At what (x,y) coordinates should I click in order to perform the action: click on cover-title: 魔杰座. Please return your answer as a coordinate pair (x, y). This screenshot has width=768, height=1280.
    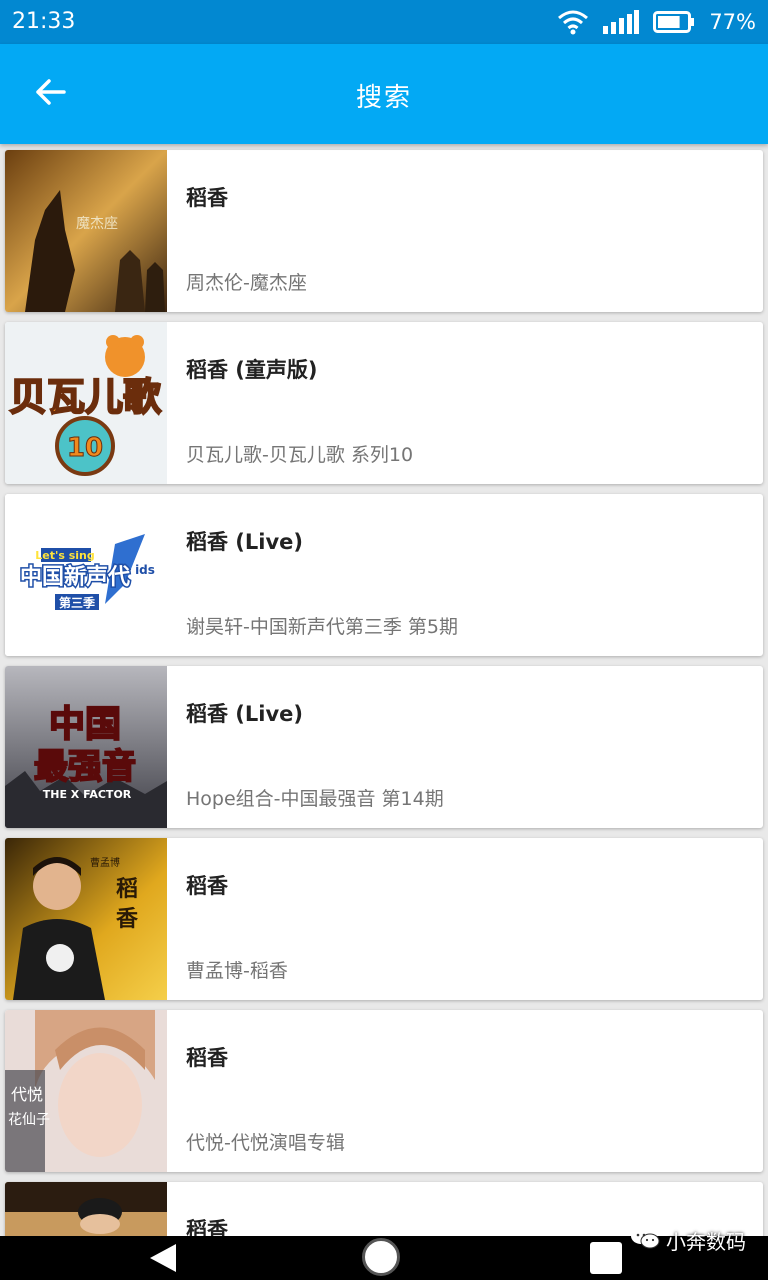
    Looking at the image, I should click on (97, 224).